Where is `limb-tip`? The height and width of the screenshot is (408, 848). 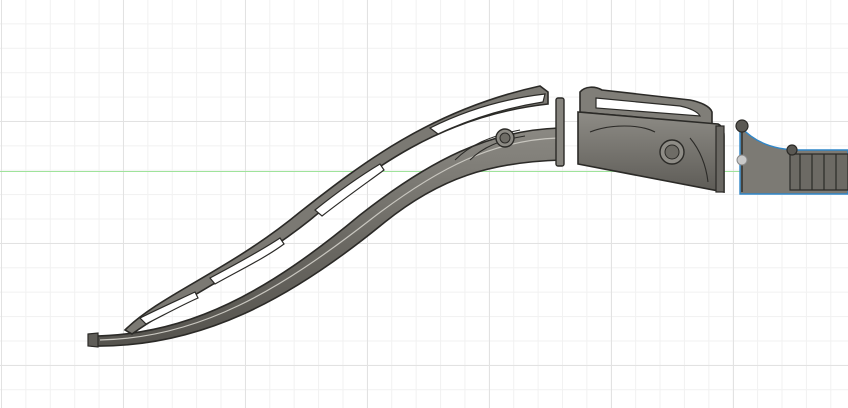 limb-tip is located at coordinates (93, 340).